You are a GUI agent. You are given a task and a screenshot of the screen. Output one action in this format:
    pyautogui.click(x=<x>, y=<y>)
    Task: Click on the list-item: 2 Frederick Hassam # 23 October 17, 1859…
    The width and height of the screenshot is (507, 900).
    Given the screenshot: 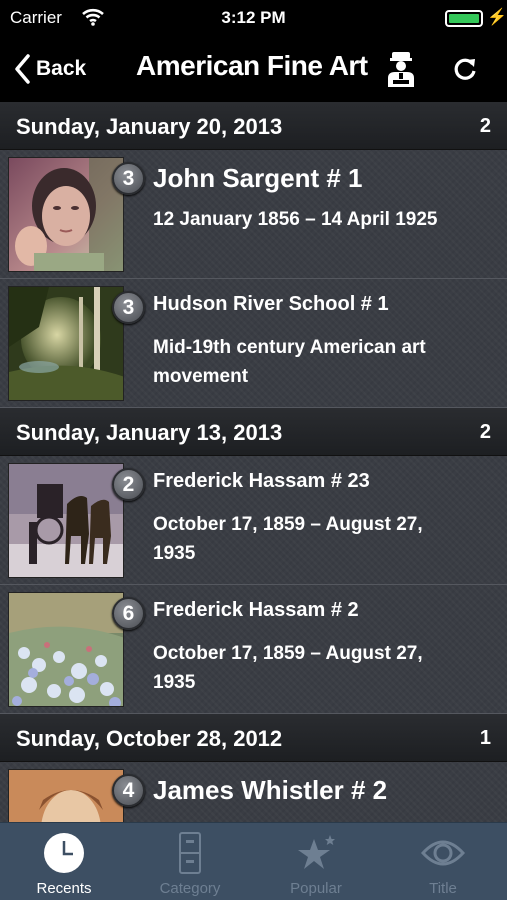 What is the action you would take?
    pyautogui.click(x=253, y=520)
    